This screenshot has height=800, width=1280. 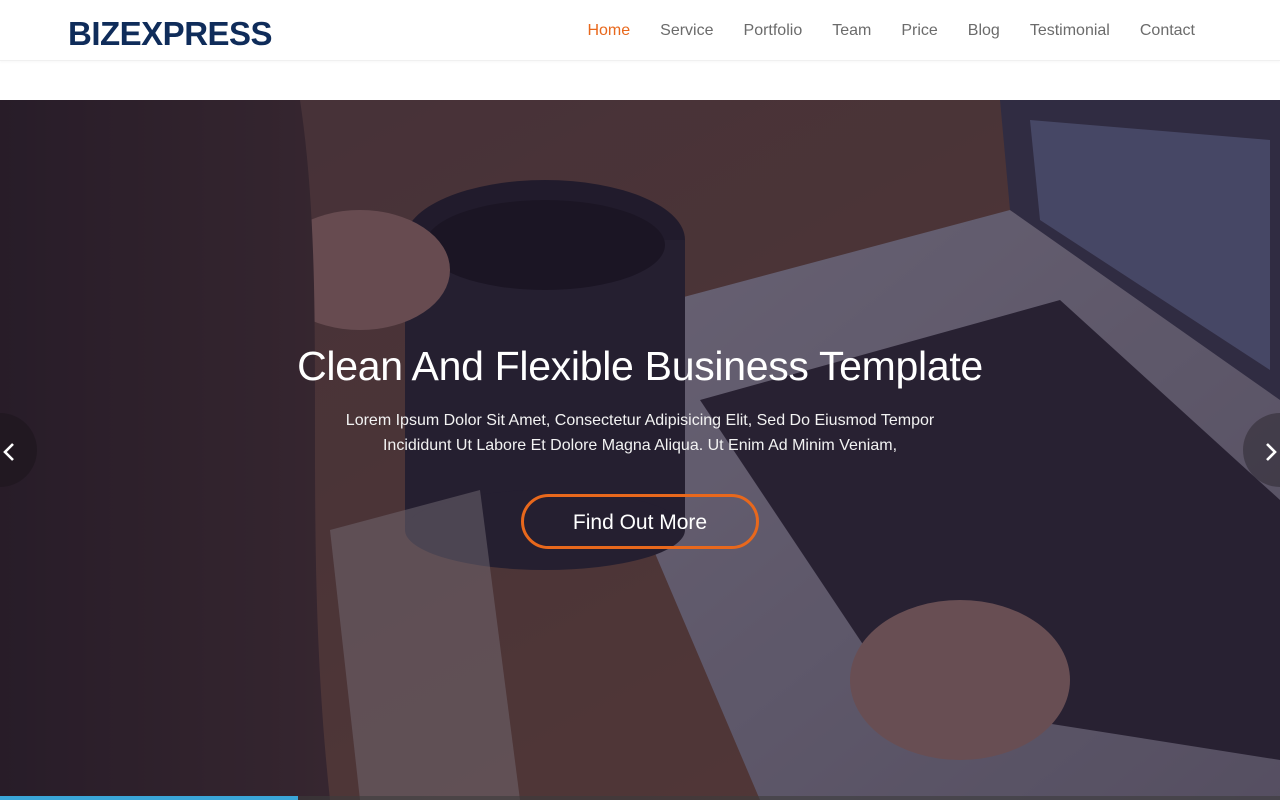 I want to click on nav-item-testimonial: Testimonial, so click(x=1070, y=31).